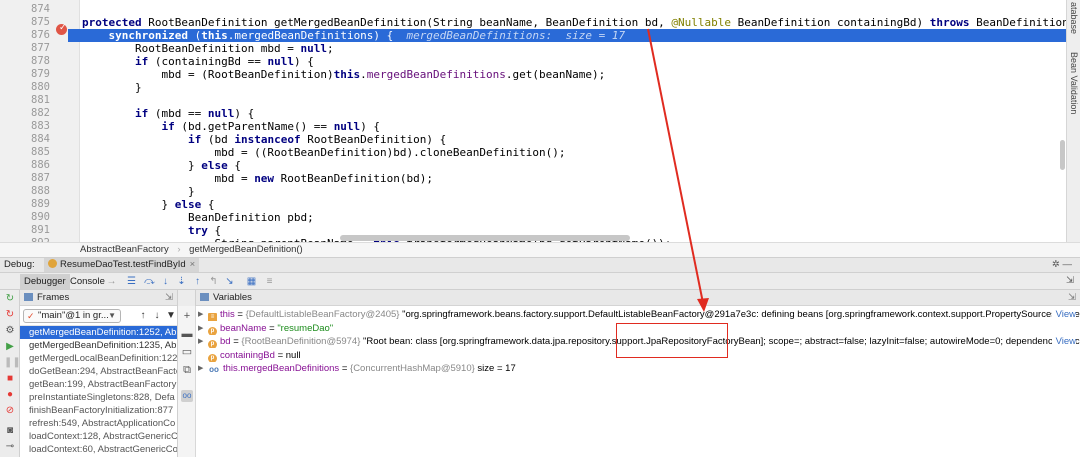 The image size is (1080, 457). Describe the element at coordinates (1074, 18) in the screenshot. I see `database-tool-tab: atabase` at that location.